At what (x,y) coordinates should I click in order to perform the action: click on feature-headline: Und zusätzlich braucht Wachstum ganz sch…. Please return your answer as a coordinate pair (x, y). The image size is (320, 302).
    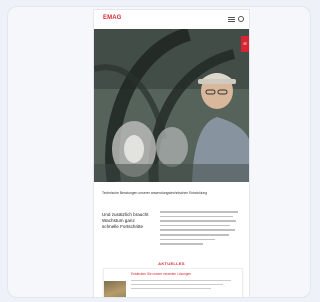
    Looking at the image, I should click on (125, 220).